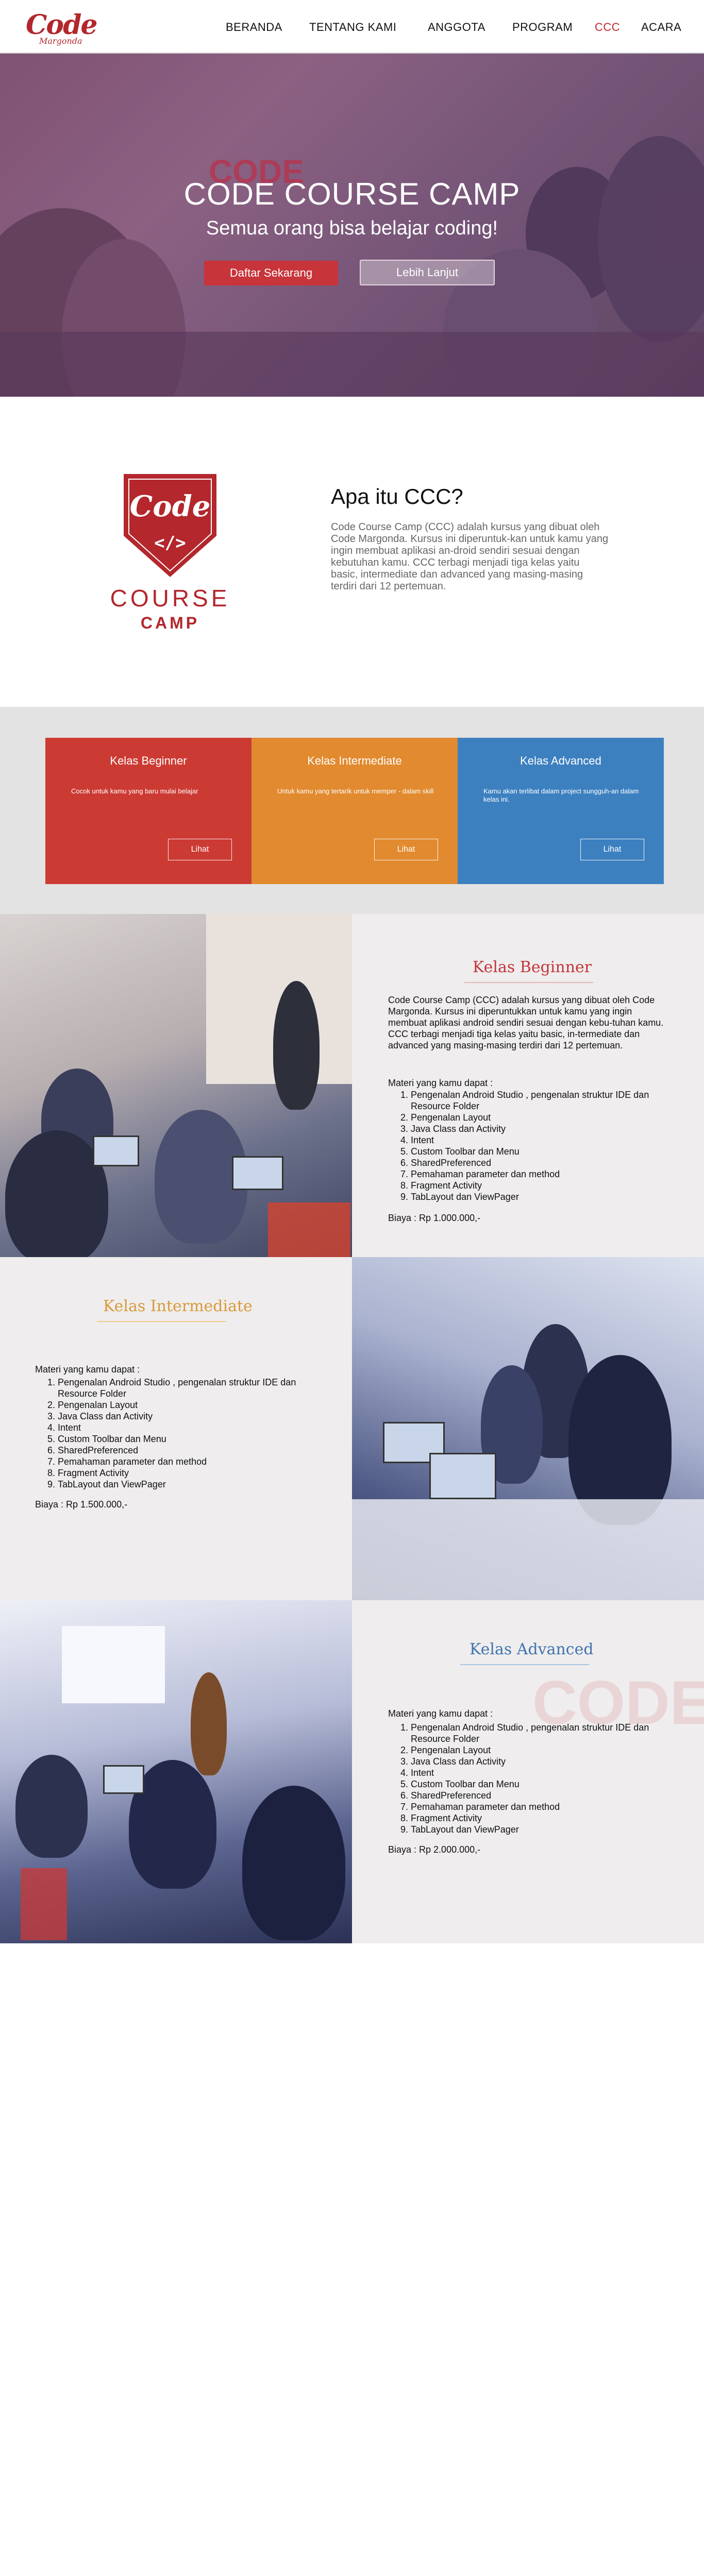  What do you see at coordinates (397, 497) in the screenshot?
I see `about-title: Apa itu CCC?` at bounding box center [397, 497].